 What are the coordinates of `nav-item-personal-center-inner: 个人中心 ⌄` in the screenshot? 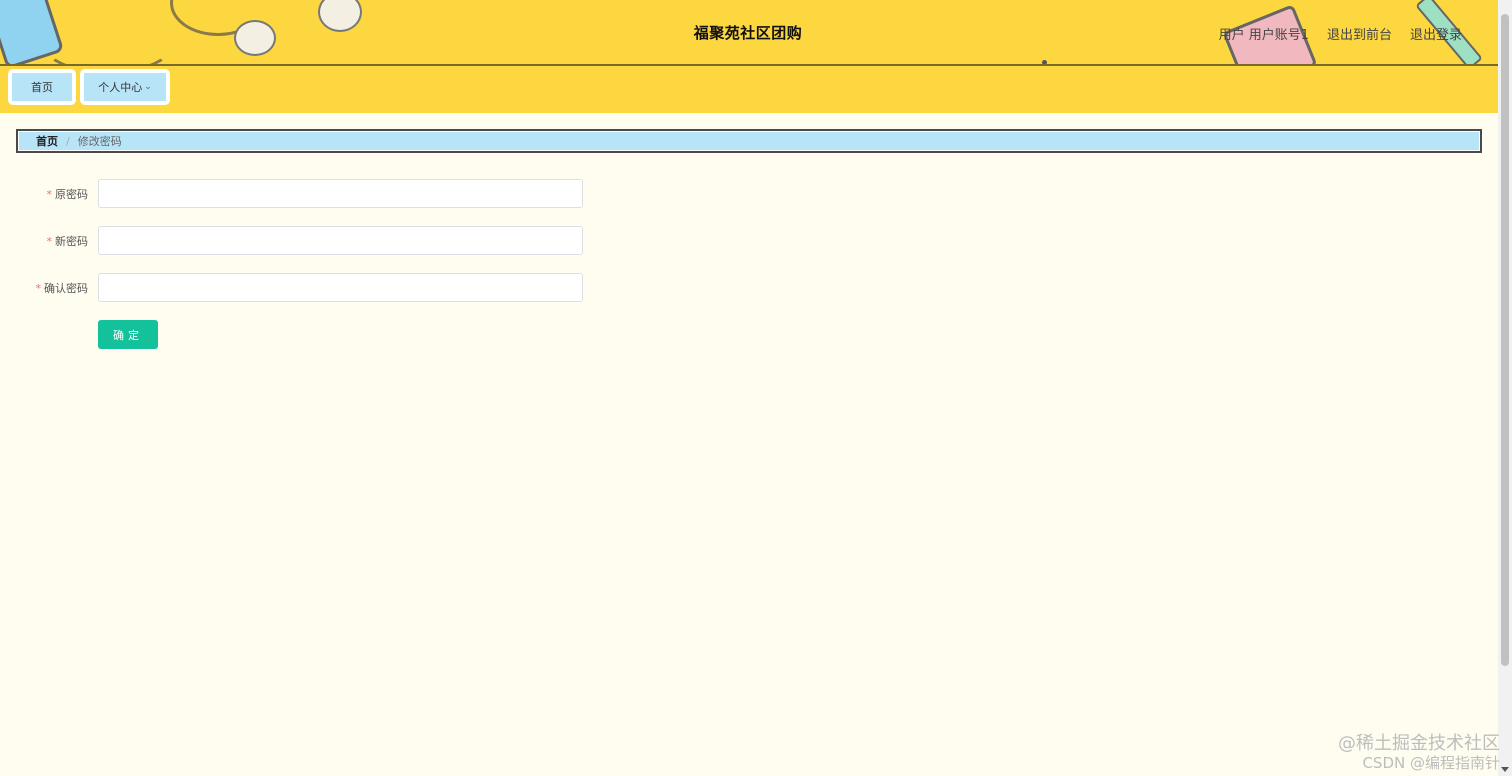 It's located at (125, 87).